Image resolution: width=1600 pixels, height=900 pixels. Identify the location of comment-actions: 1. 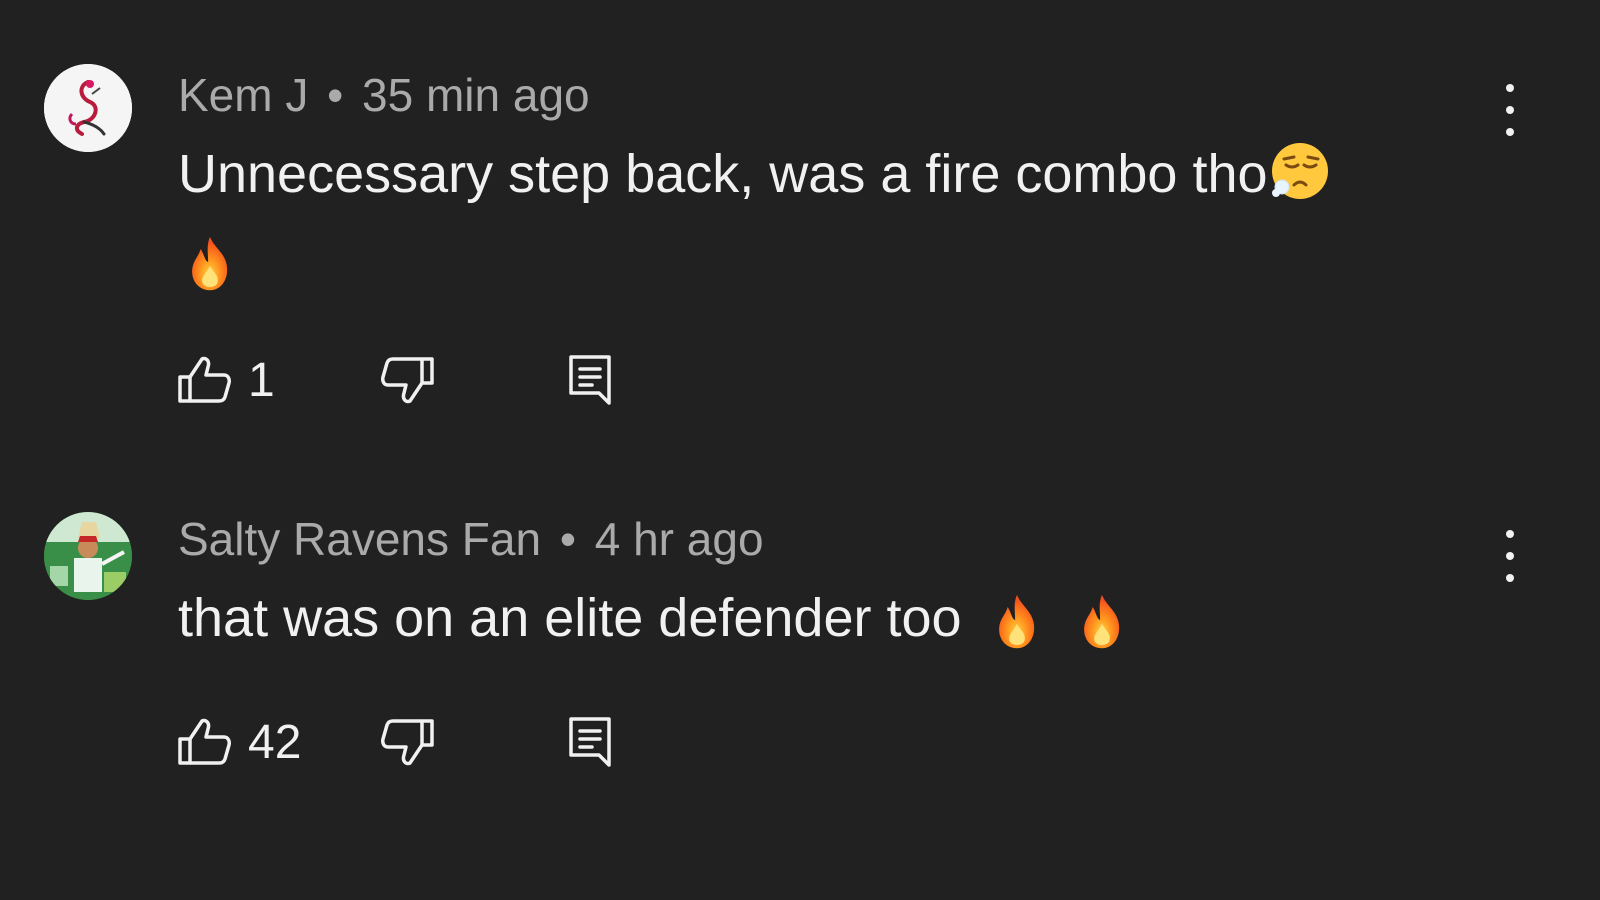
(418, 380).